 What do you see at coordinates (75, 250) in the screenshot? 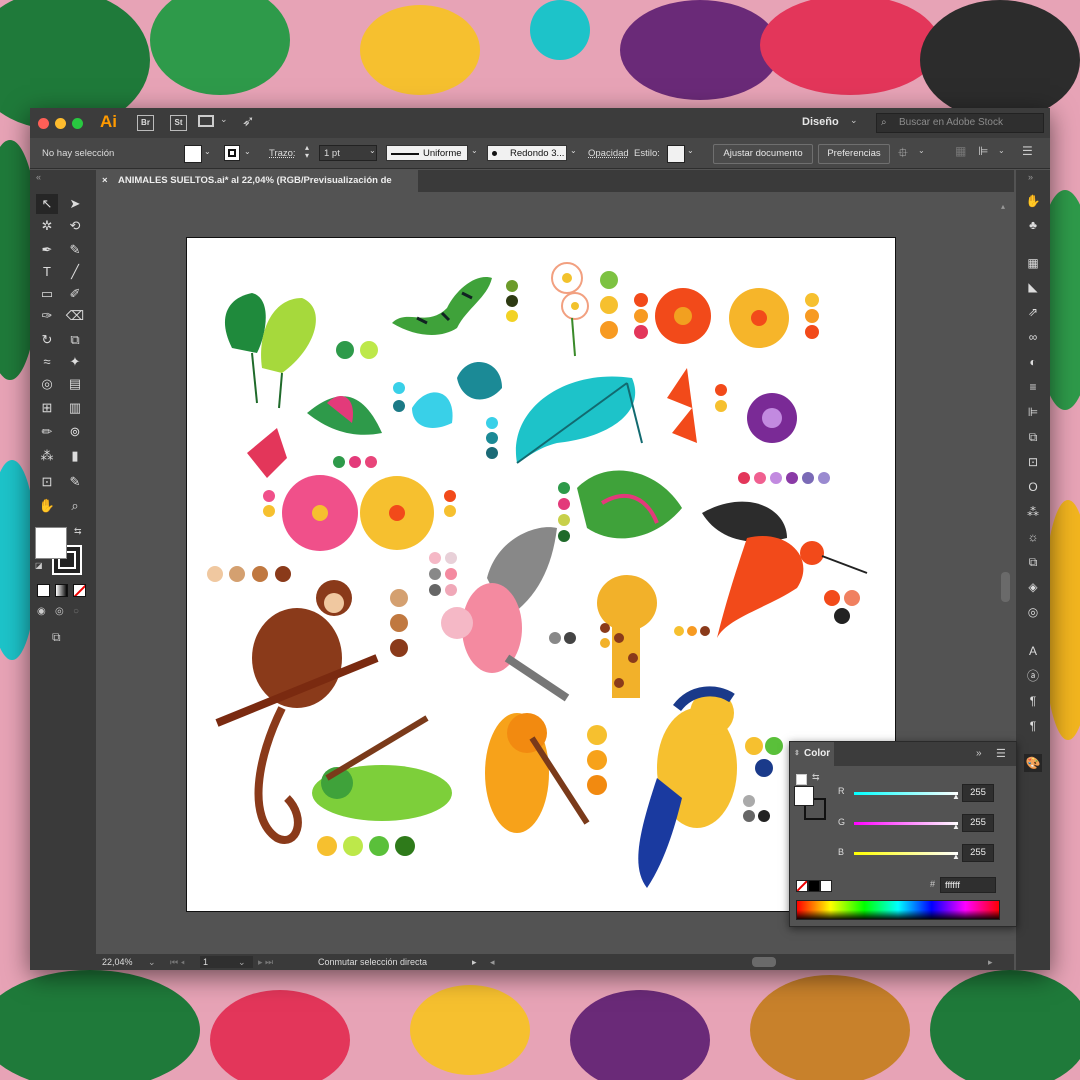
I see `curvature-icon: ✎` at bounding box center [75, 250].